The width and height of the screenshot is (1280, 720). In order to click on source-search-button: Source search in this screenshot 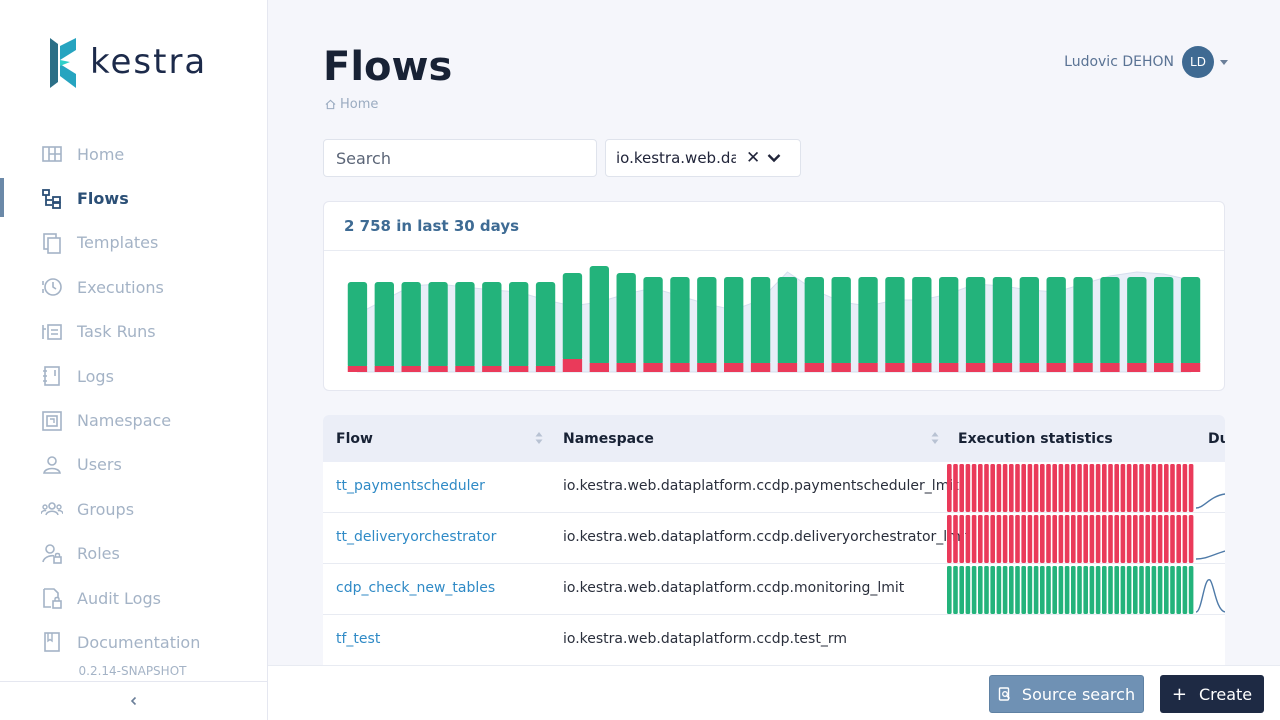, I will do `click(1066, 694)`.